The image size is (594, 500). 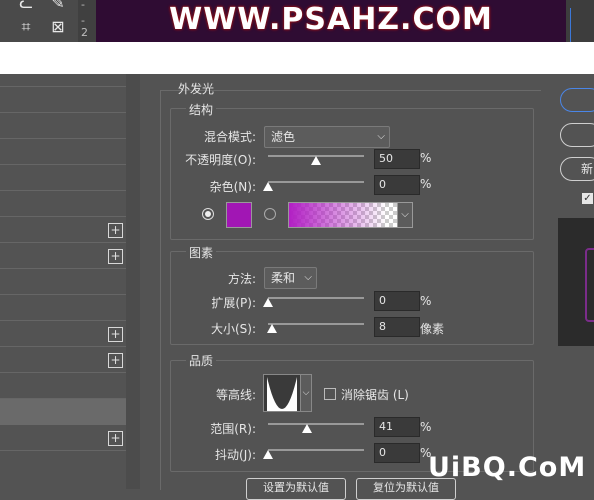 I want to click on noise-unit: %, so click(x=426, y=184).